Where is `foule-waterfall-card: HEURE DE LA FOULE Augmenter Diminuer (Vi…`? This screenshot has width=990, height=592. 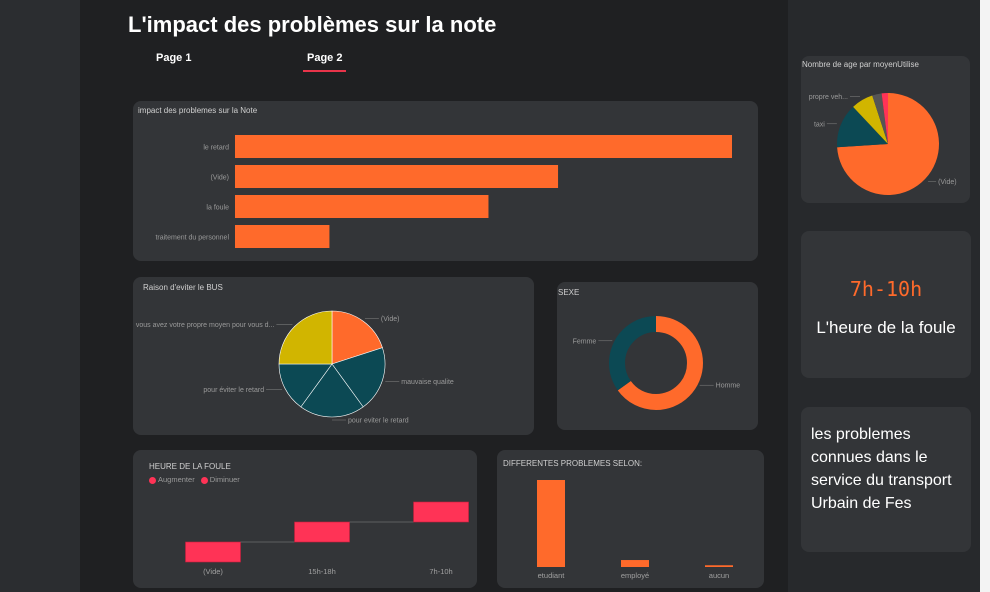 foule-waterfall-card: HEURE DE LA FOULE Augmenter Diminuer (Vi… is located at coordinates (305, 519).